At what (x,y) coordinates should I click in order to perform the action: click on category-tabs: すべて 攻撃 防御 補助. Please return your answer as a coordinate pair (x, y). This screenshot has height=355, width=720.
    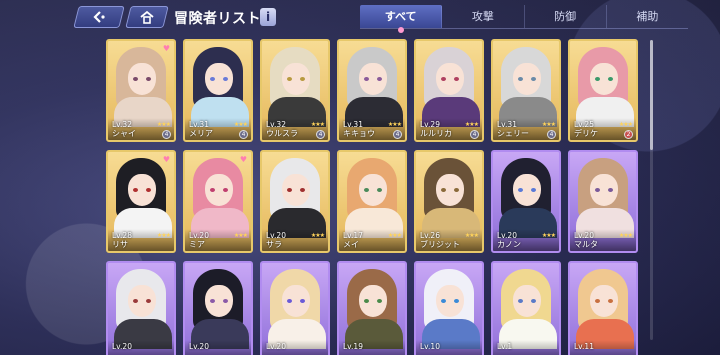
    Looking at the image, I should click on (524, 19).